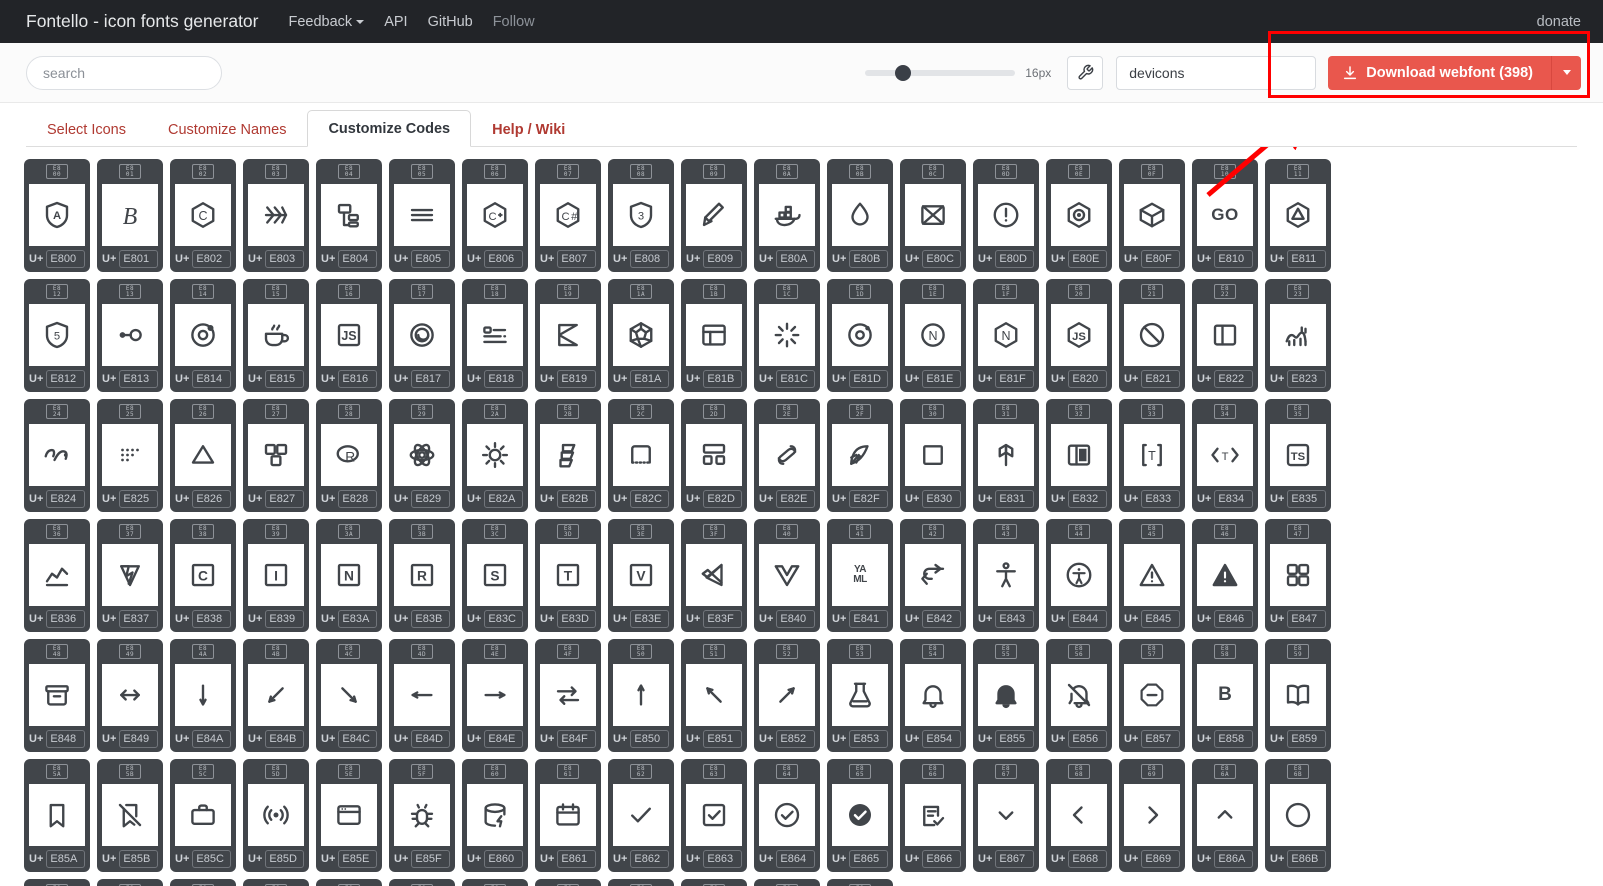  I want to click on nav-link-github: GitHub, so click(450, 22).